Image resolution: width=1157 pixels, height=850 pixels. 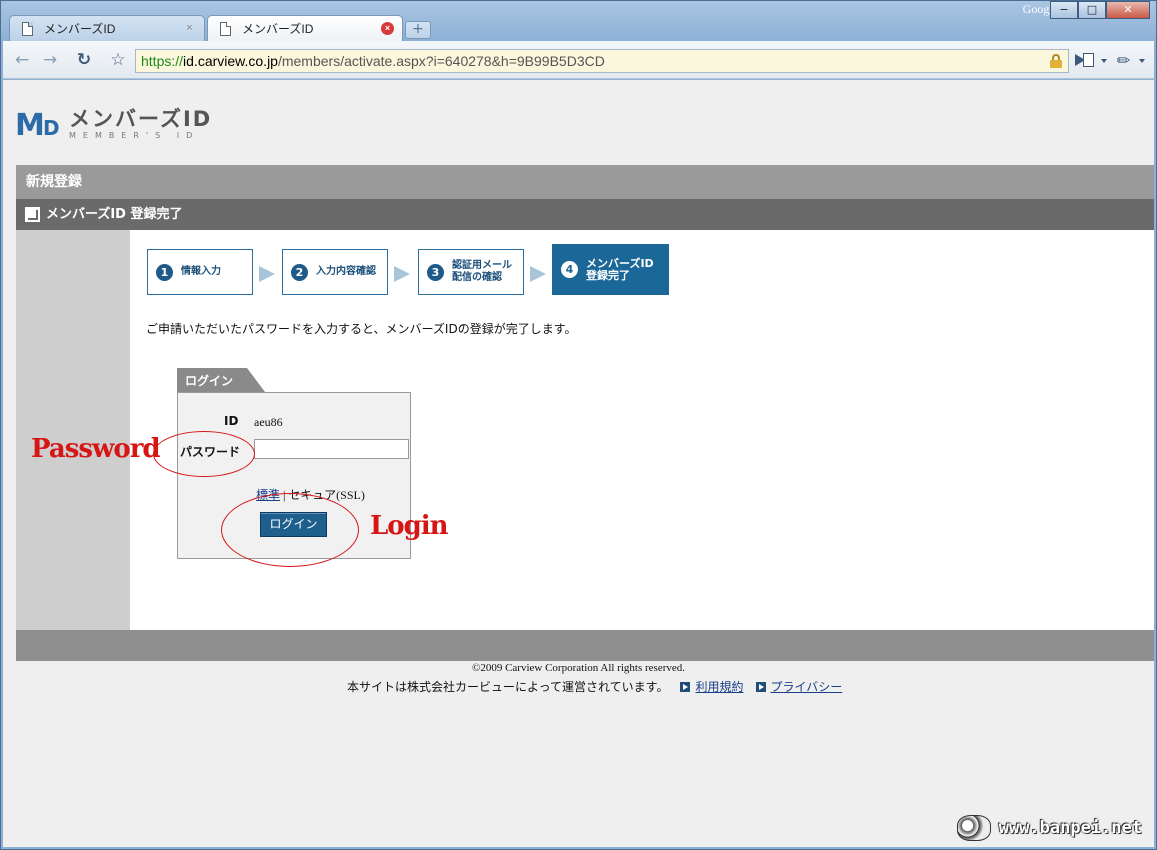 What do you see at coordinates (482, 265) in the screenshot?
I see `step-label-line1: 認証用メール` at bounding box center [482, 265].